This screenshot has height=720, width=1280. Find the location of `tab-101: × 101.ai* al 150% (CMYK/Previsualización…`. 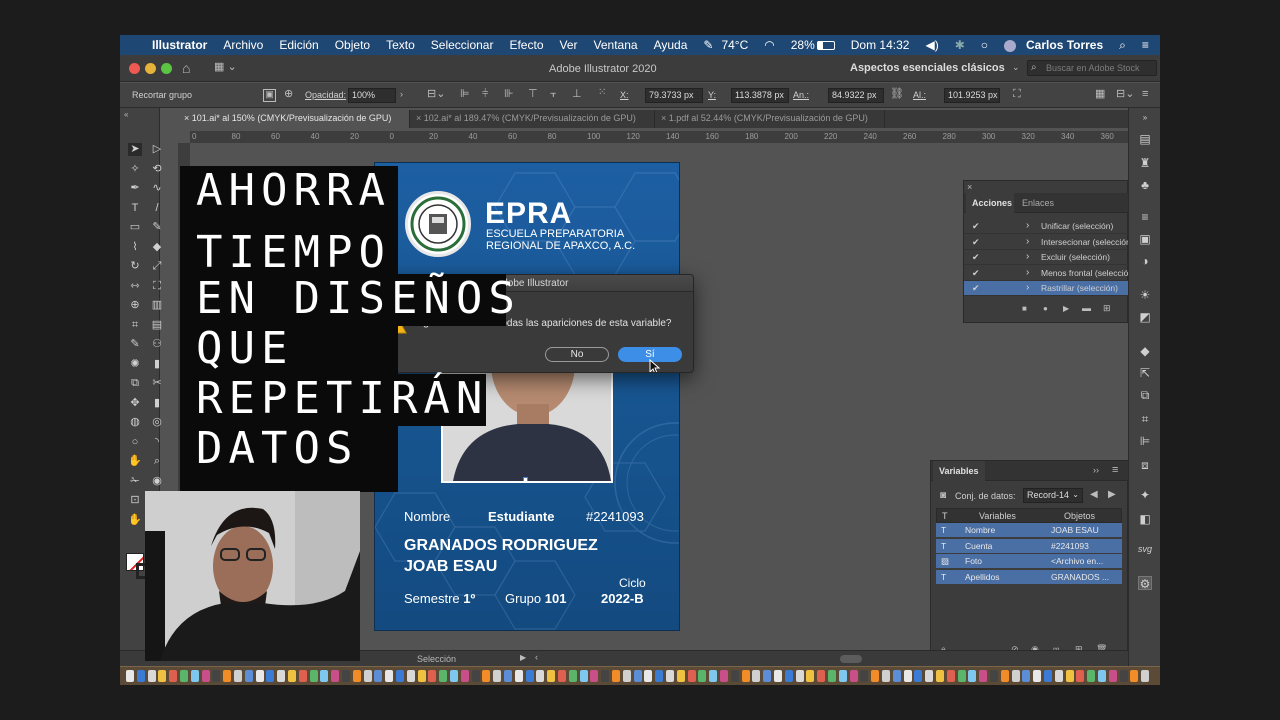

tab-101: × 101.ai* al 150% (CMYK/Previsualización… is located at coordinates (294, 119).